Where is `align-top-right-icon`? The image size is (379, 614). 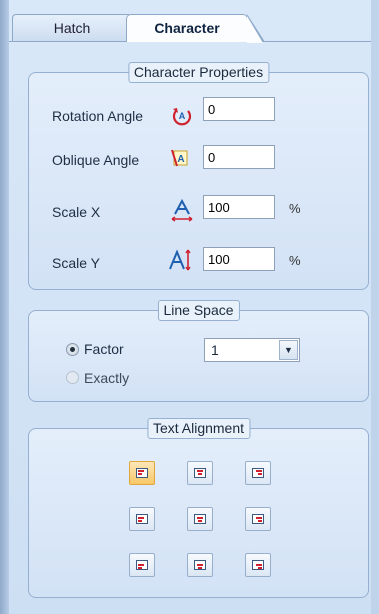 align-top-right-icon is located at coordinates (258, 473).